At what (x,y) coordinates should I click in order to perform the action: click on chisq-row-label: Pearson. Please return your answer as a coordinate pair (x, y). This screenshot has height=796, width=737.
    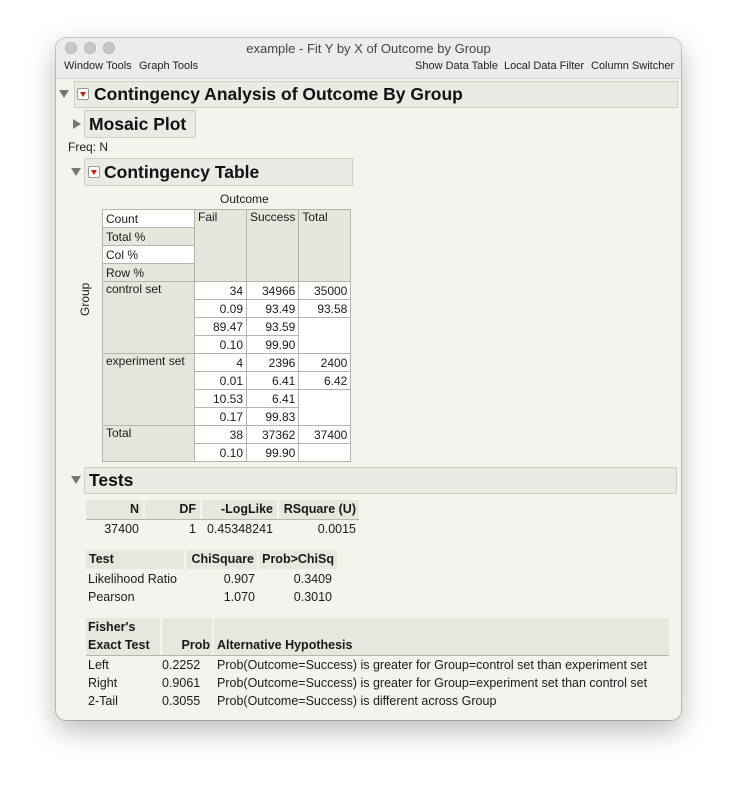
    Looking at the image, I should click on (111, 597).